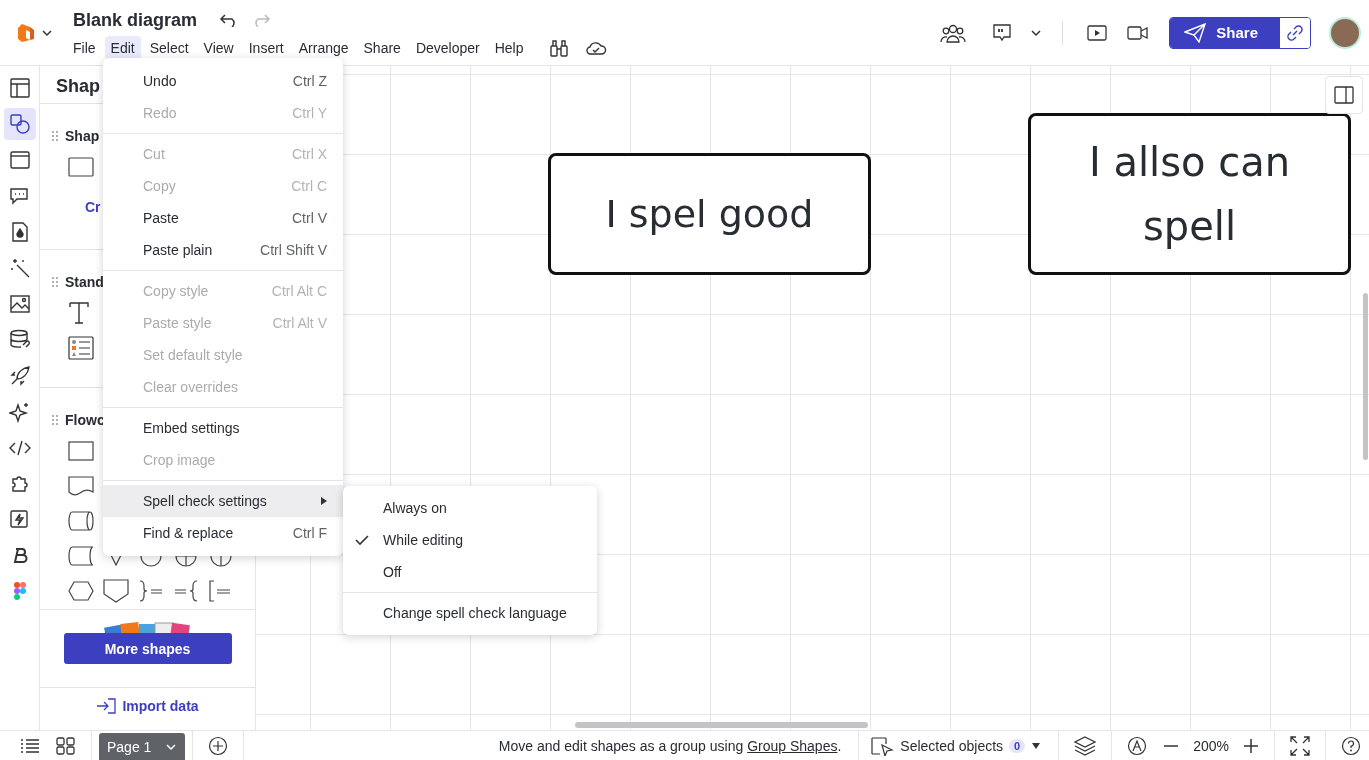 Image resolution: width=1369 pixels, height=760 pixels. I want to click on import-icon, so click(106, 706).